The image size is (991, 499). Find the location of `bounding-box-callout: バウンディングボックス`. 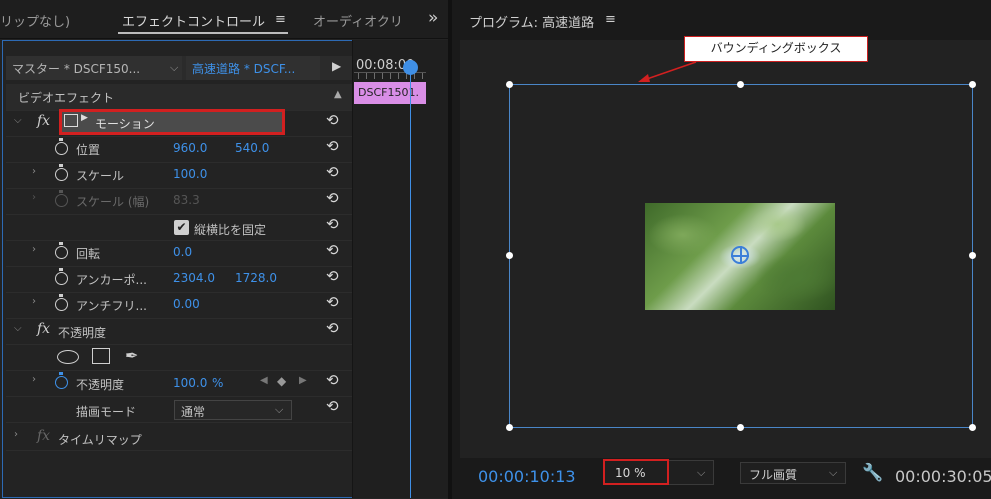

bounding-box-callout: バウンディングボックス is located at coordinates (776, 49).